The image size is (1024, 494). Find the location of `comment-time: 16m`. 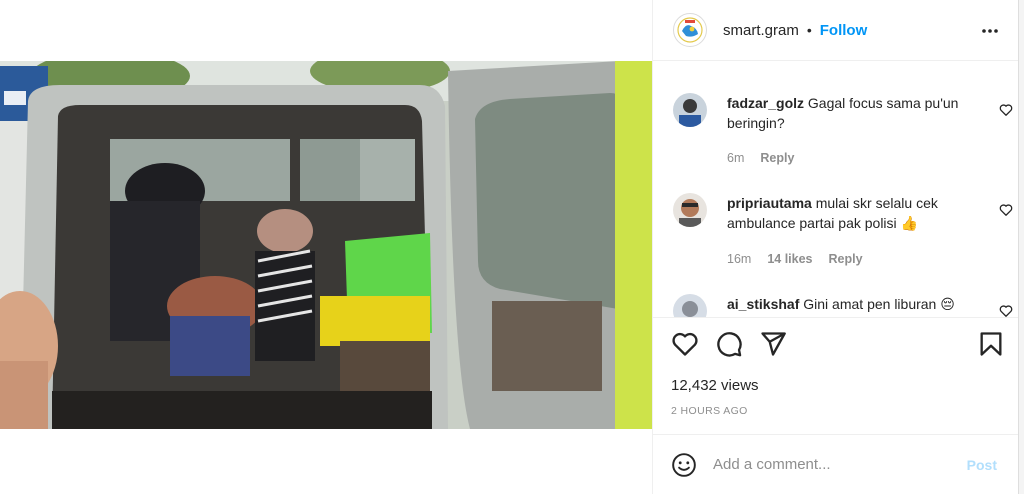

comment-time: 16m is located at coordinates (739, 259).